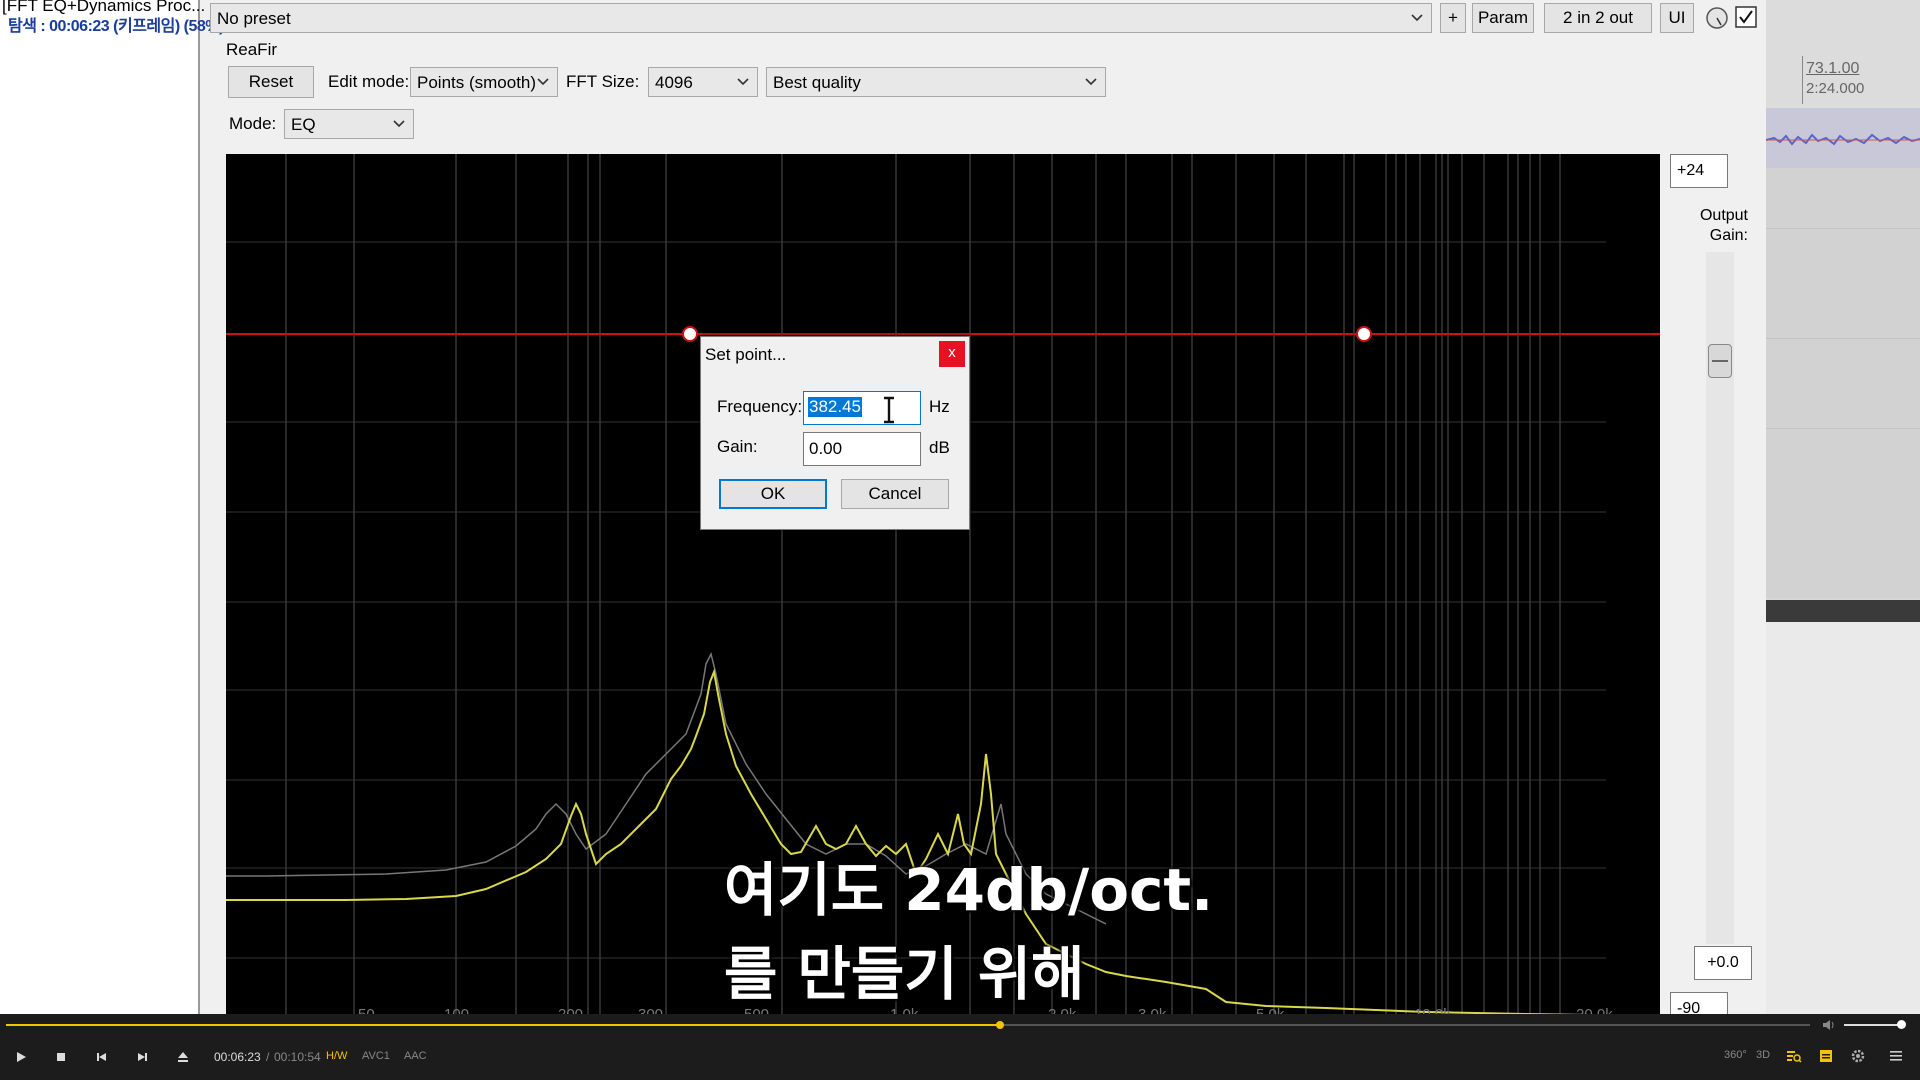 The height and width of the screenshot is (1080, 1920). What do you see at coordinates (1645, 690) in the screenshot?
I see `db-axis-label: -48` at bounding box center [1645, 690].